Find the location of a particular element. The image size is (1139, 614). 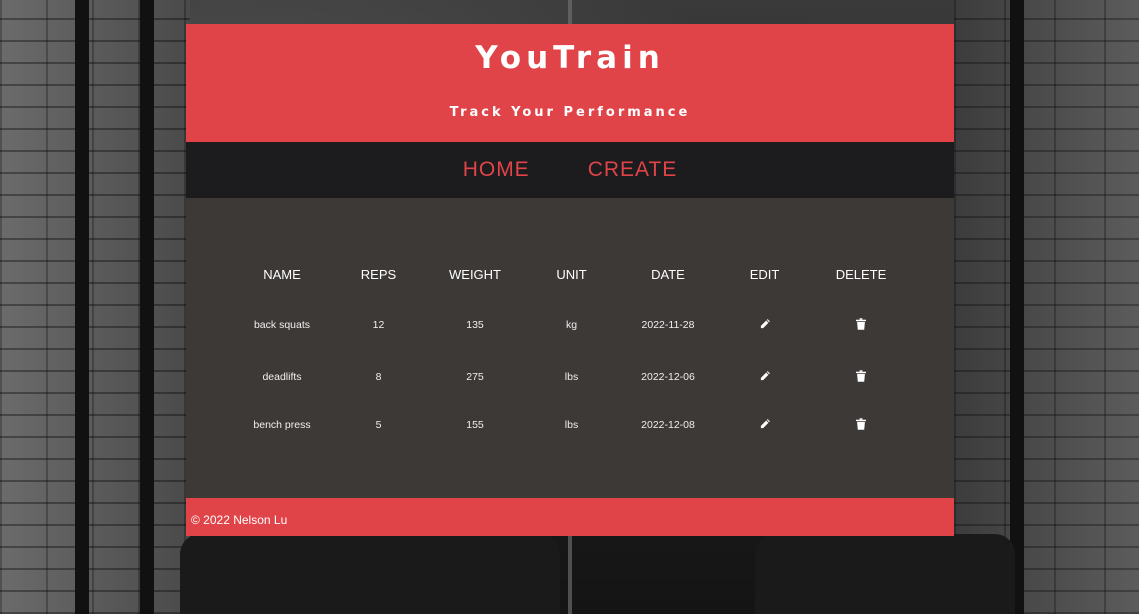

column-header-date: DATE is located at coordinates (668, 274).